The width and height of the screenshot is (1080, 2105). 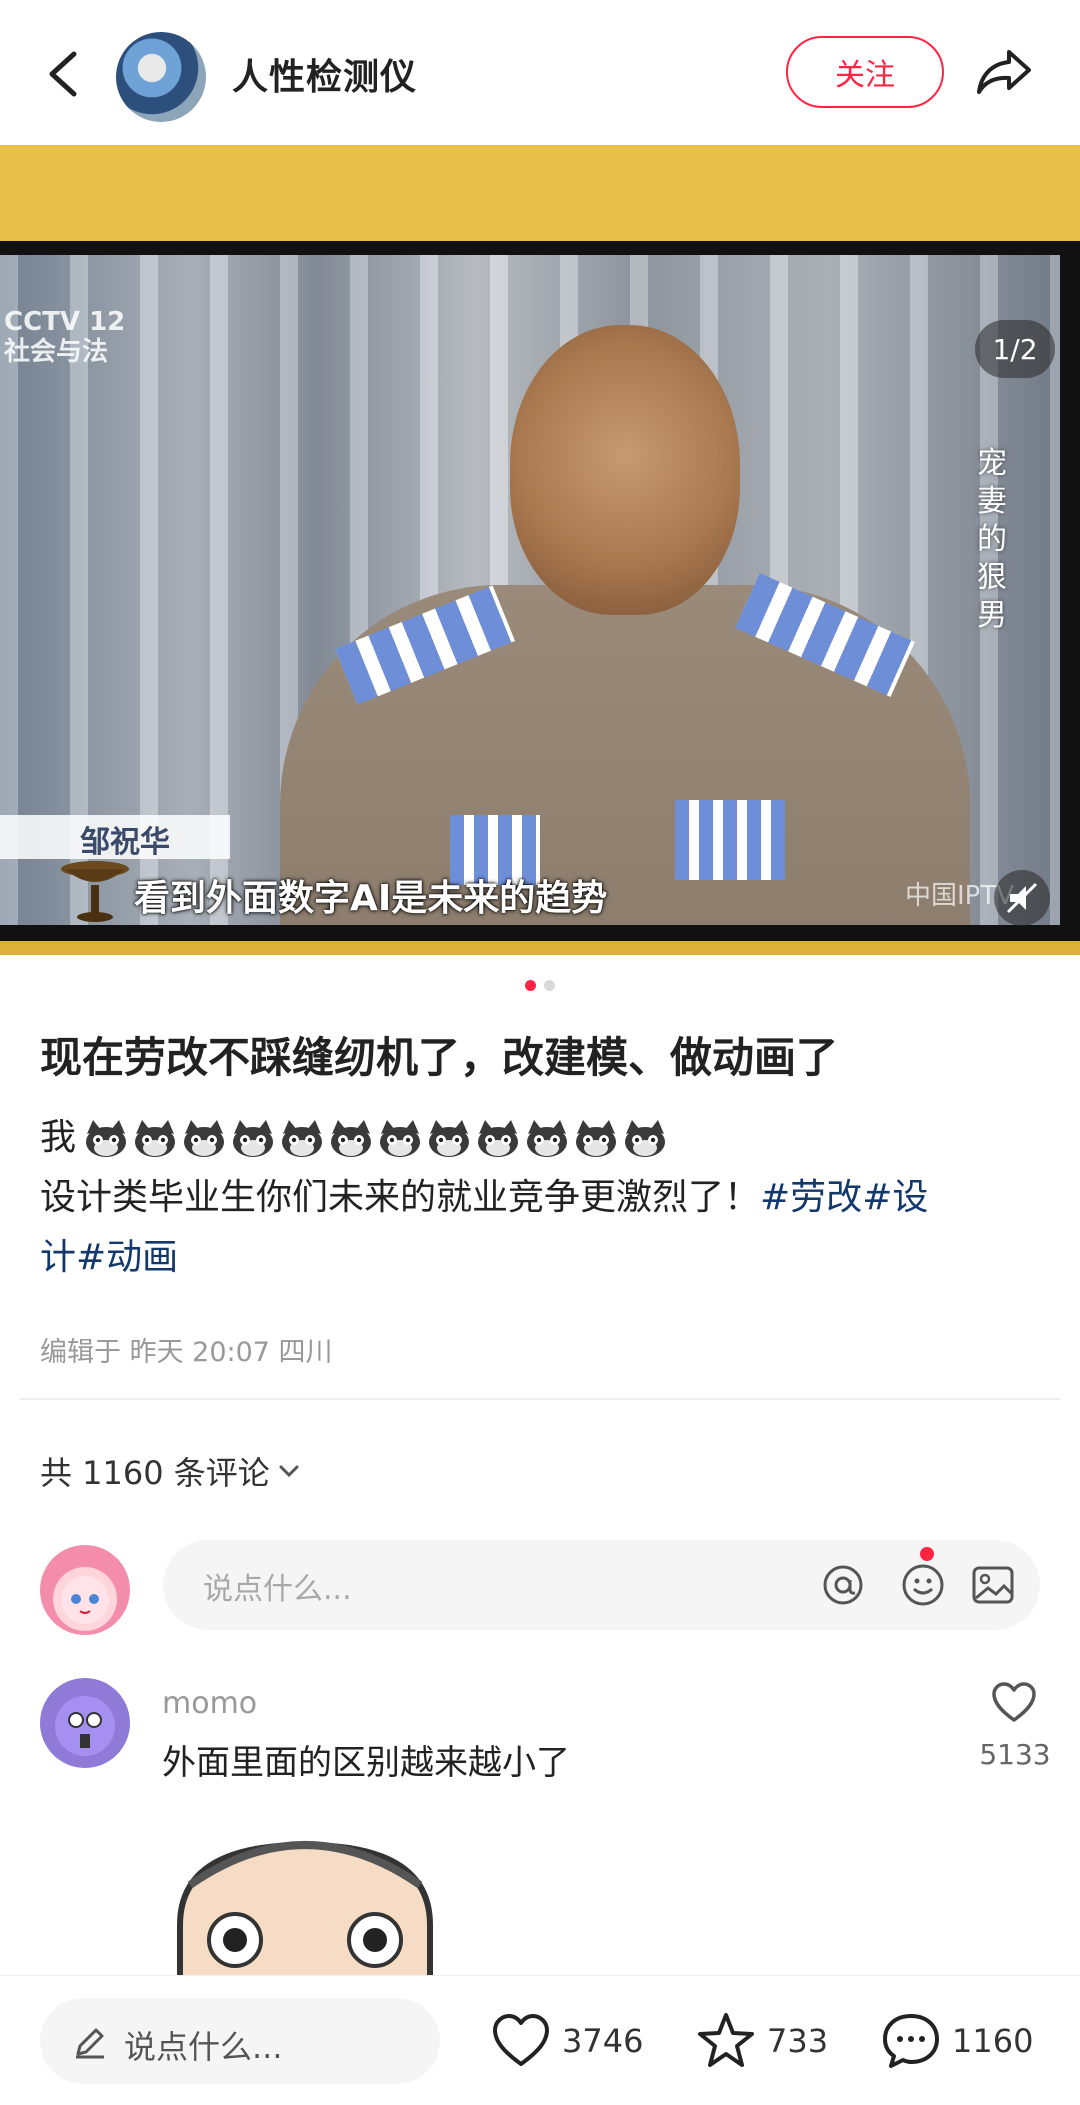 I want to click on author-avatar, so click(x=161, y=77).